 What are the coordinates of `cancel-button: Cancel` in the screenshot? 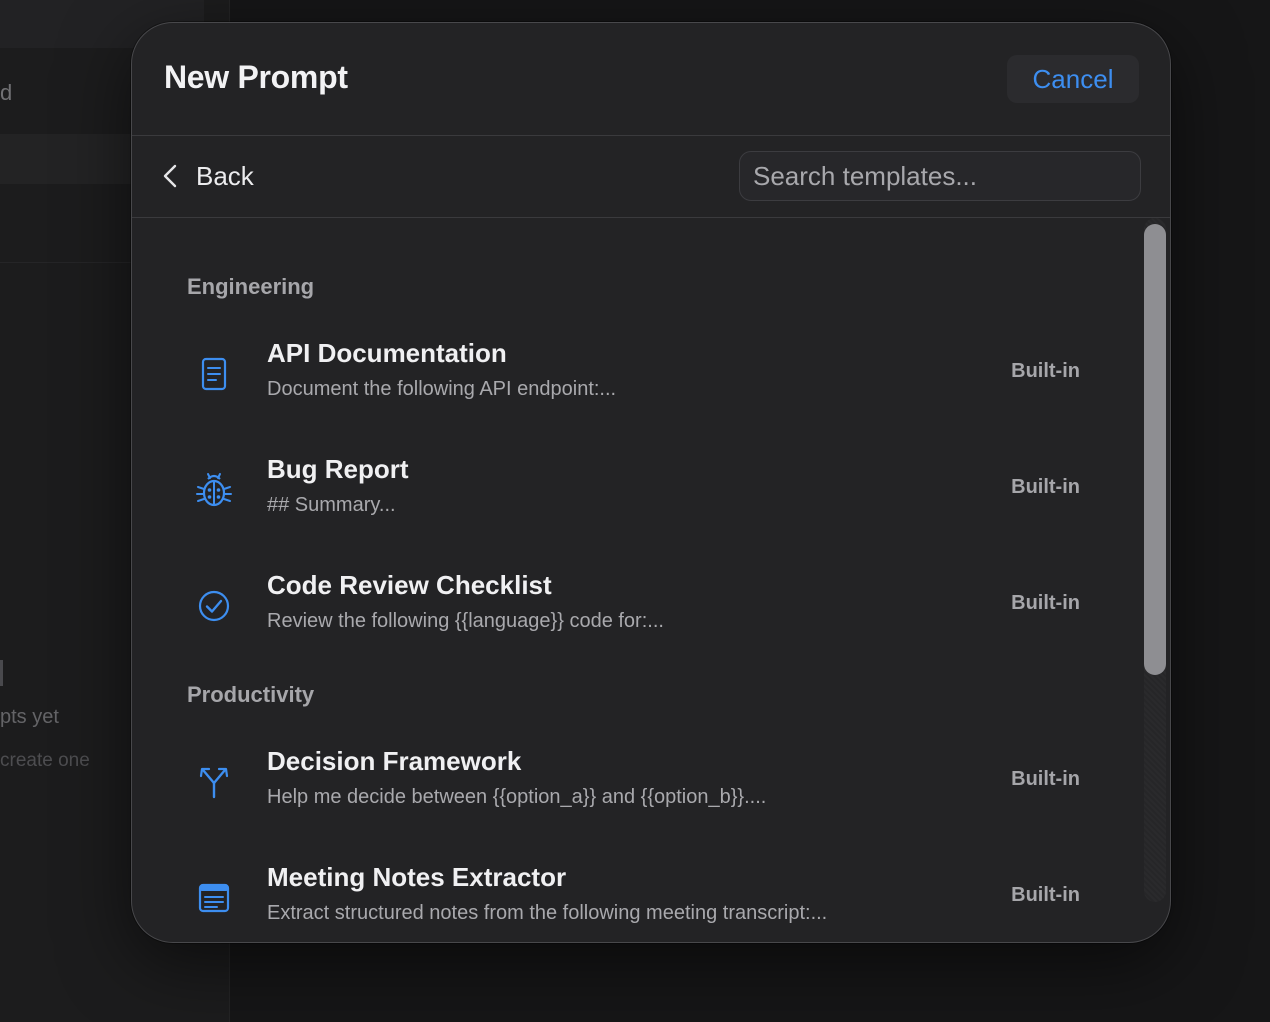 It's located at (1073, 79).